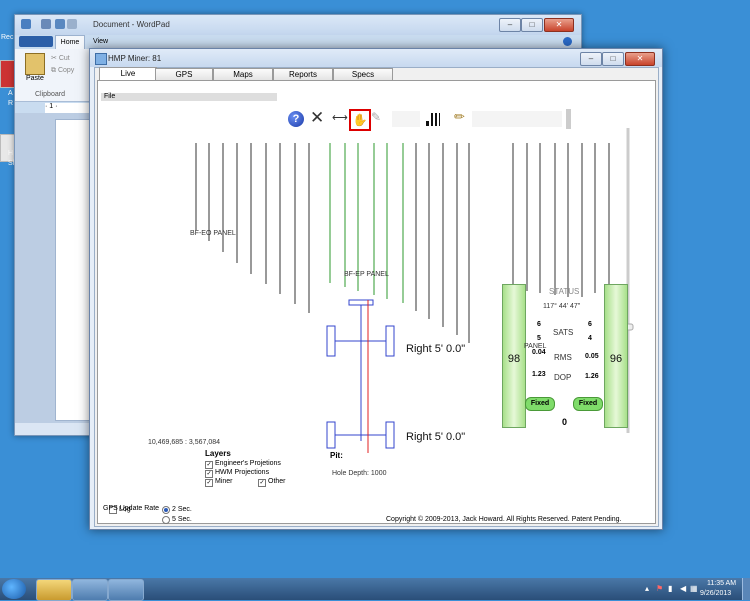 This screenshot has height=601, width=750. Describe the element at coordinates (592, 356) in the screenshot. I see `right-rms: 0.05` at that location.